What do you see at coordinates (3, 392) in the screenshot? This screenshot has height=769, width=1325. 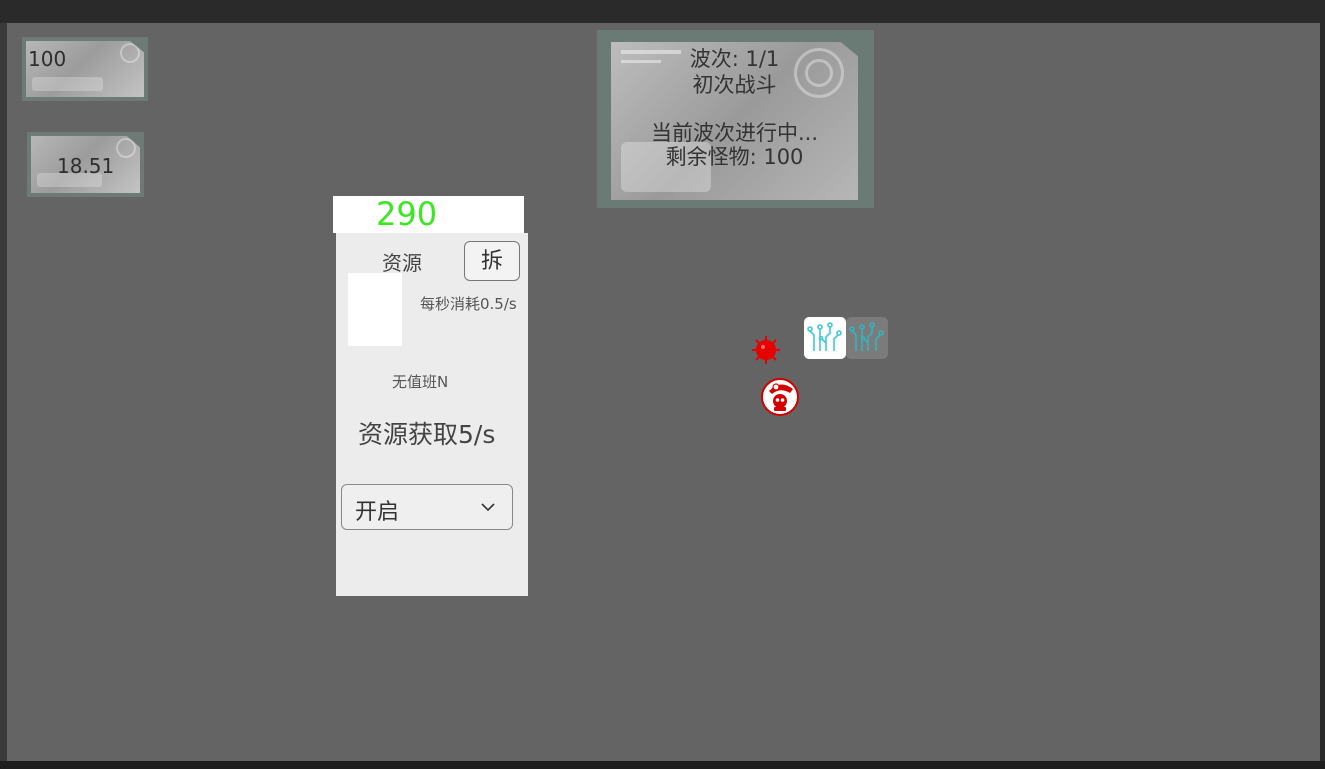 I see `window-left-edge` at bounding box center [3, 392].